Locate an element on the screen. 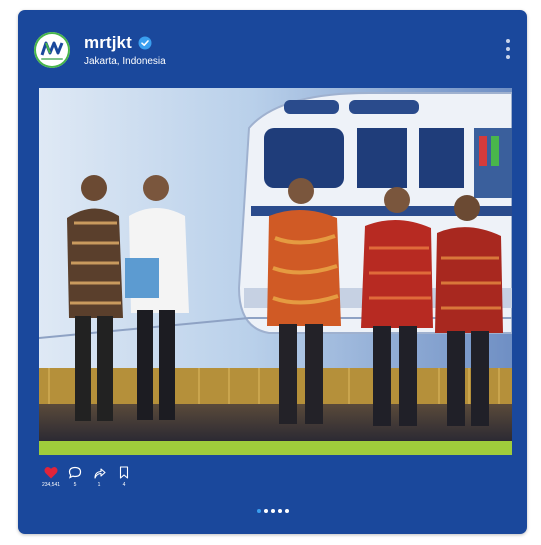  mrt-jakarta-logo-icon is located at coordinates (52, 48).